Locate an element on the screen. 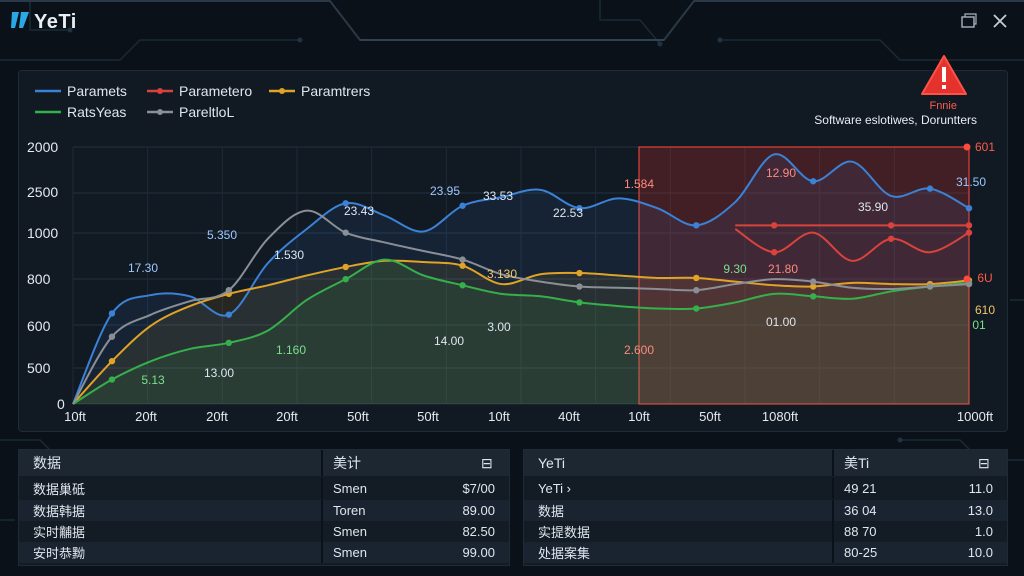  table-cell: 1.0 is located at coordinates (983, 531).